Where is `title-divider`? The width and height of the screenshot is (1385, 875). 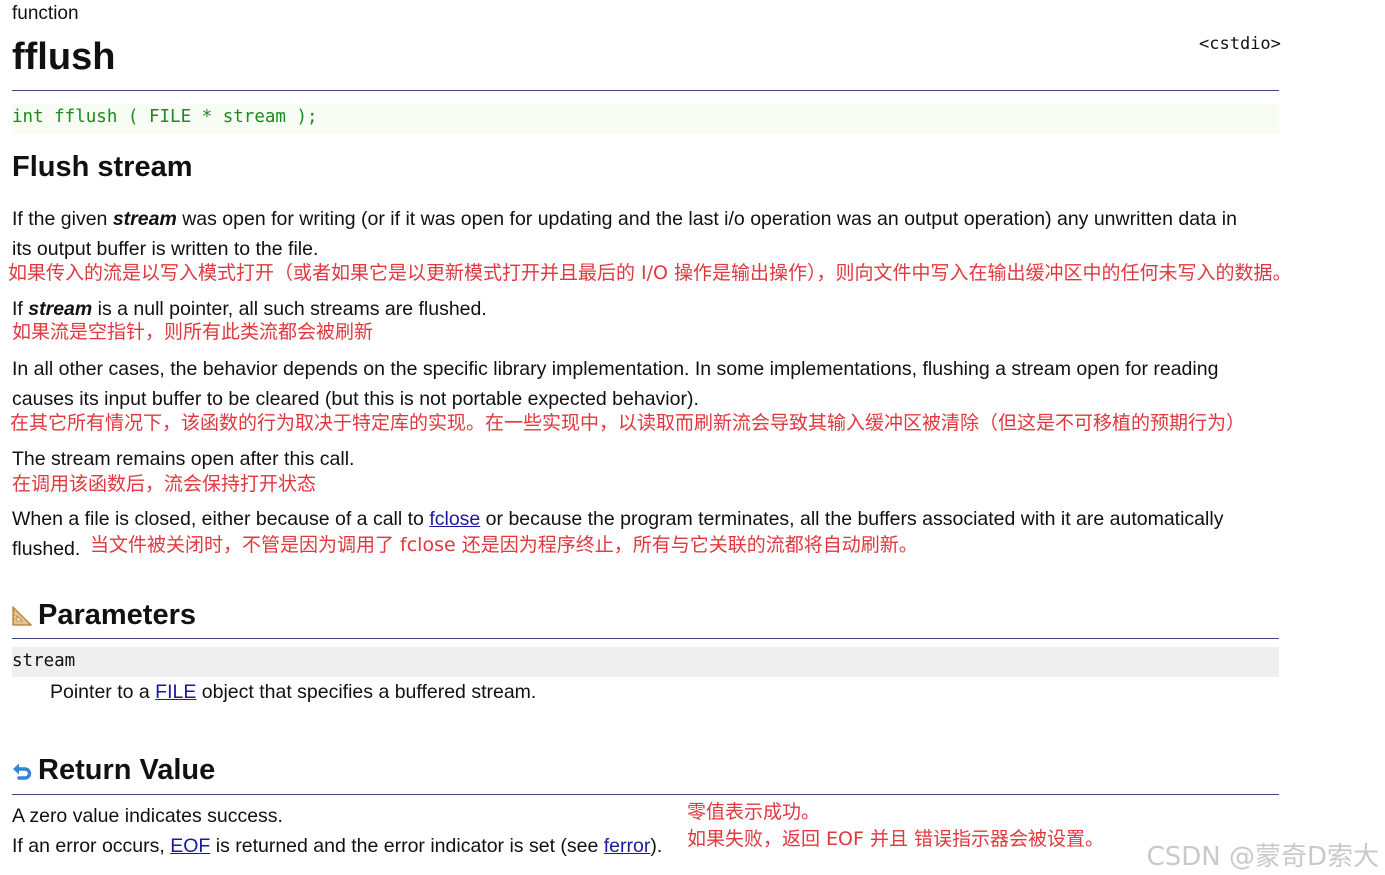
title-divider is located at coordinates (645, 90).